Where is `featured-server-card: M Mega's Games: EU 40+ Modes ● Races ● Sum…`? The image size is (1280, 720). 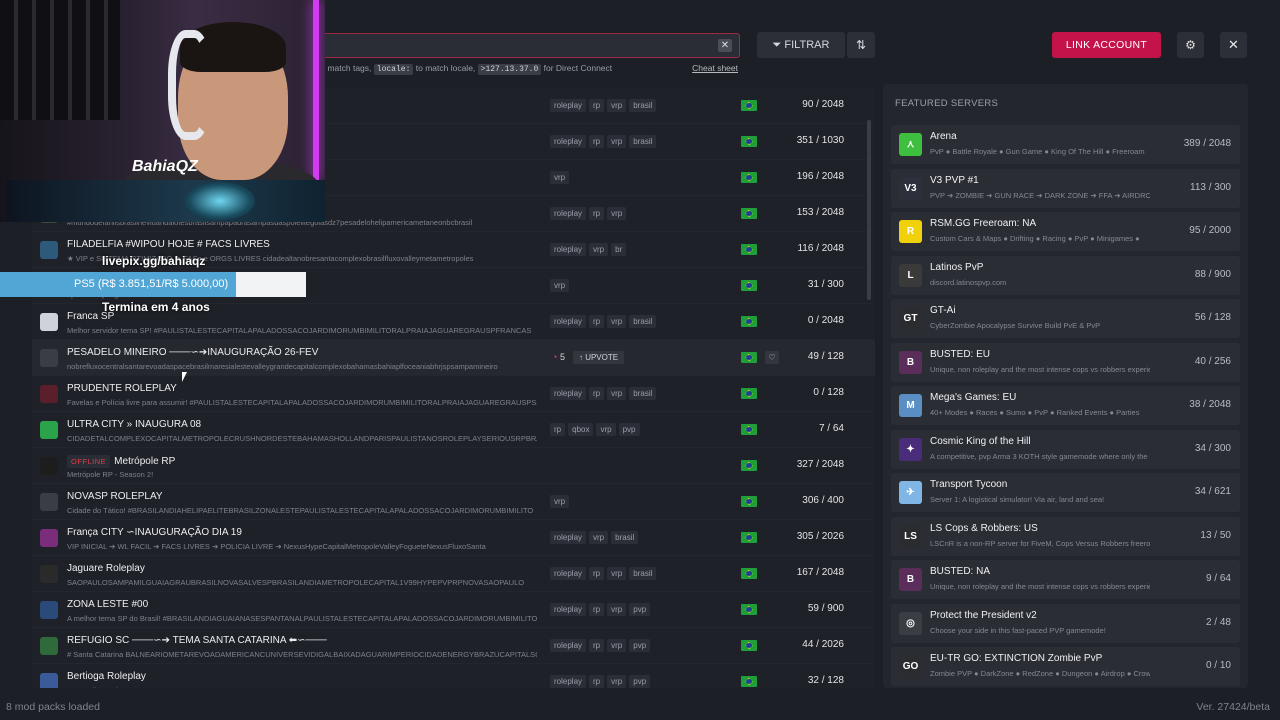 featured-server-card: M Mega's Games: EU 40+ Modes ● Races ● Sum… is located at coordinates (1065, 405).